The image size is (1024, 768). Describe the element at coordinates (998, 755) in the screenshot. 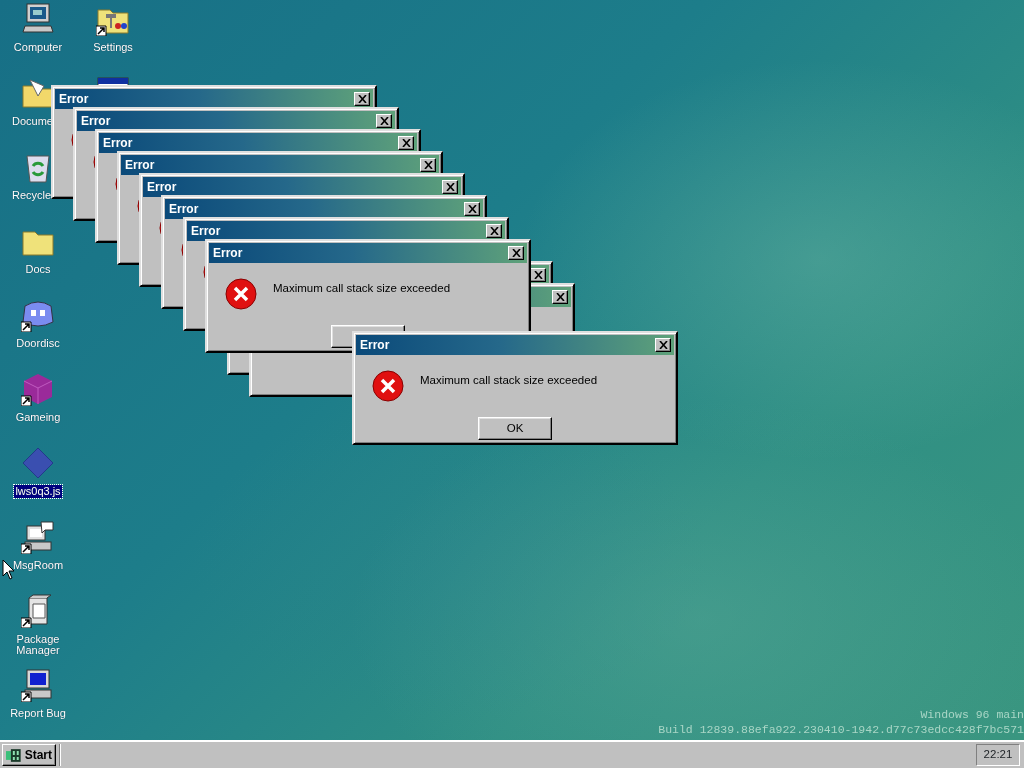

I see `clock: 22:21` at that location.